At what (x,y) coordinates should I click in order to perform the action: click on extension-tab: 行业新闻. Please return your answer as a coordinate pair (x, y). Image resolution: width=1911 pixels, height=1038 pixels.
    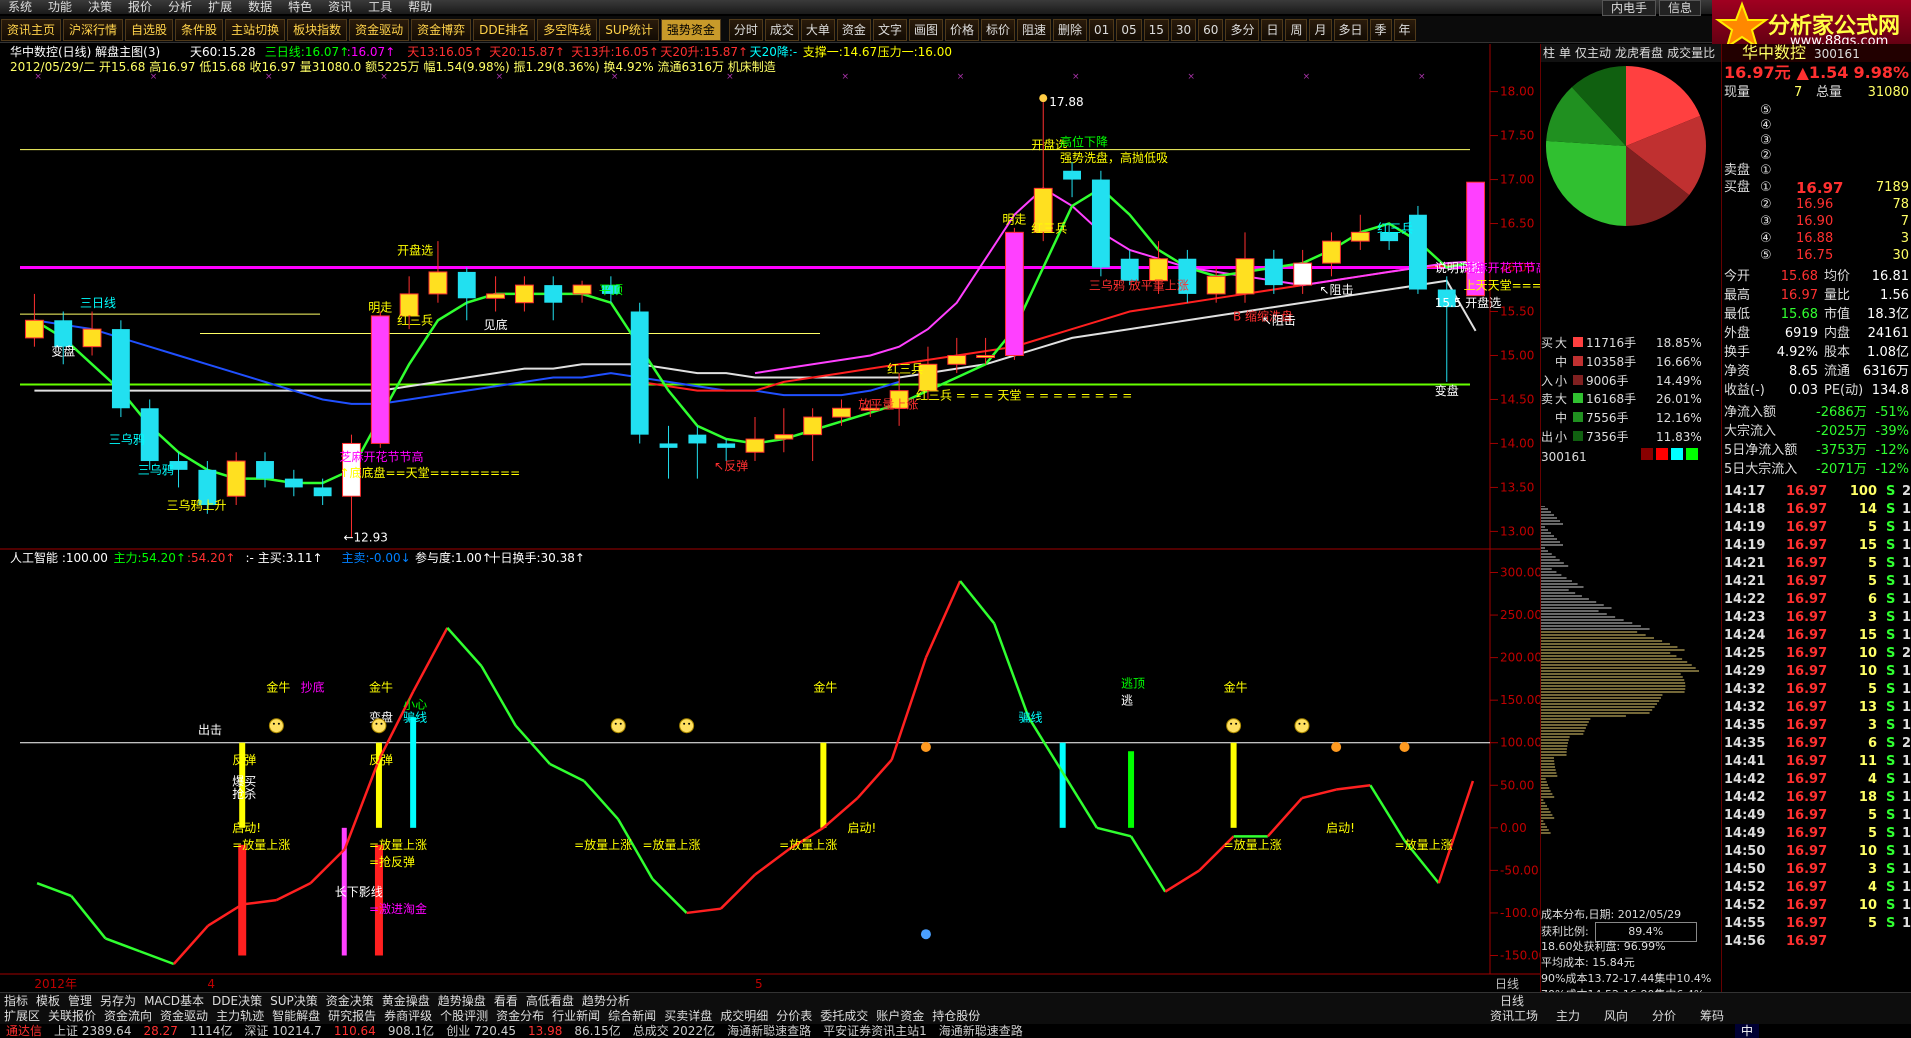
    Looking at the image, I should click on (576, 1016).